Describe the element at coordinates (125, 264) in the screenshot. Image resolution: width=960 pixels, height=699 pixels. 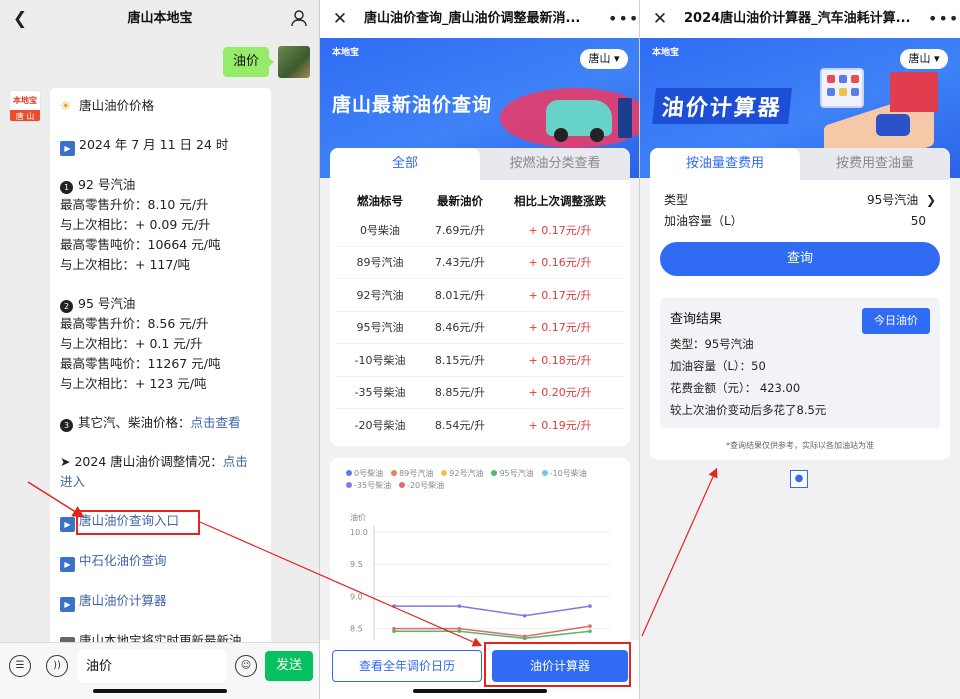
I see `msg-line: 与上次相比：+ 117/吨` at that location.